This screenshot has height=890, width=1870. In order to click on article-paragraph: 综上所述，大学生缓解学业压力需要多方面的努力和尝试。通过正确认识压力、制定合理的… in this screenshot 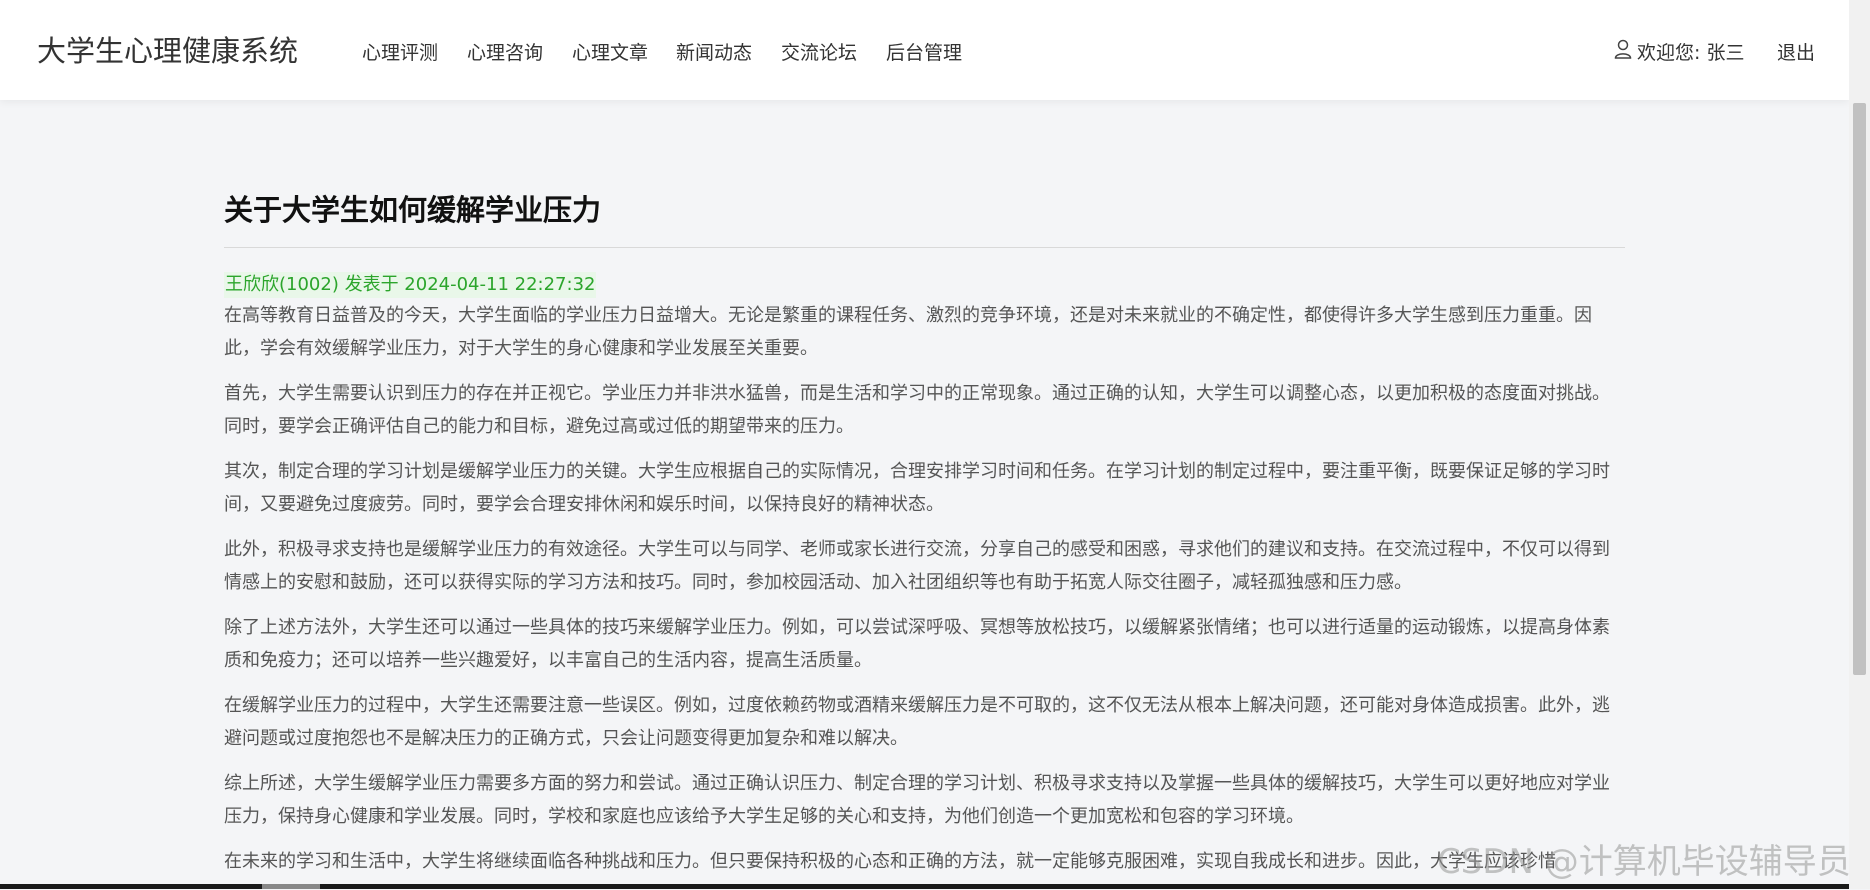, I will do `click(917, 800)`.